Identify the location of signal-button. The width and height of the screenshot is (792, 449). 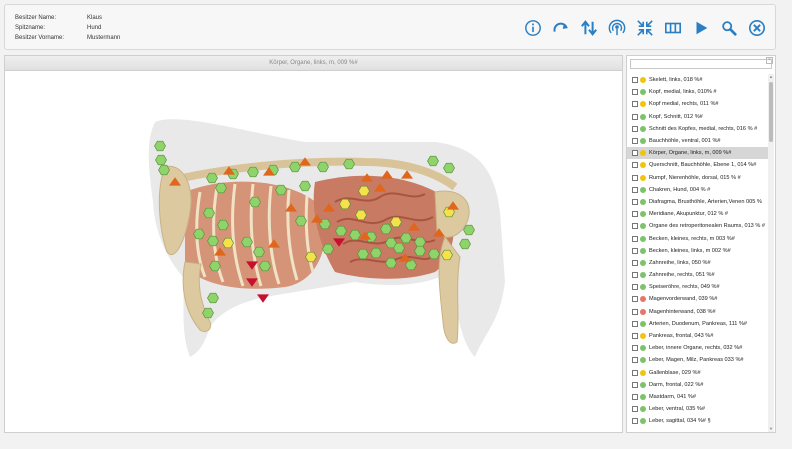
(617, 28).